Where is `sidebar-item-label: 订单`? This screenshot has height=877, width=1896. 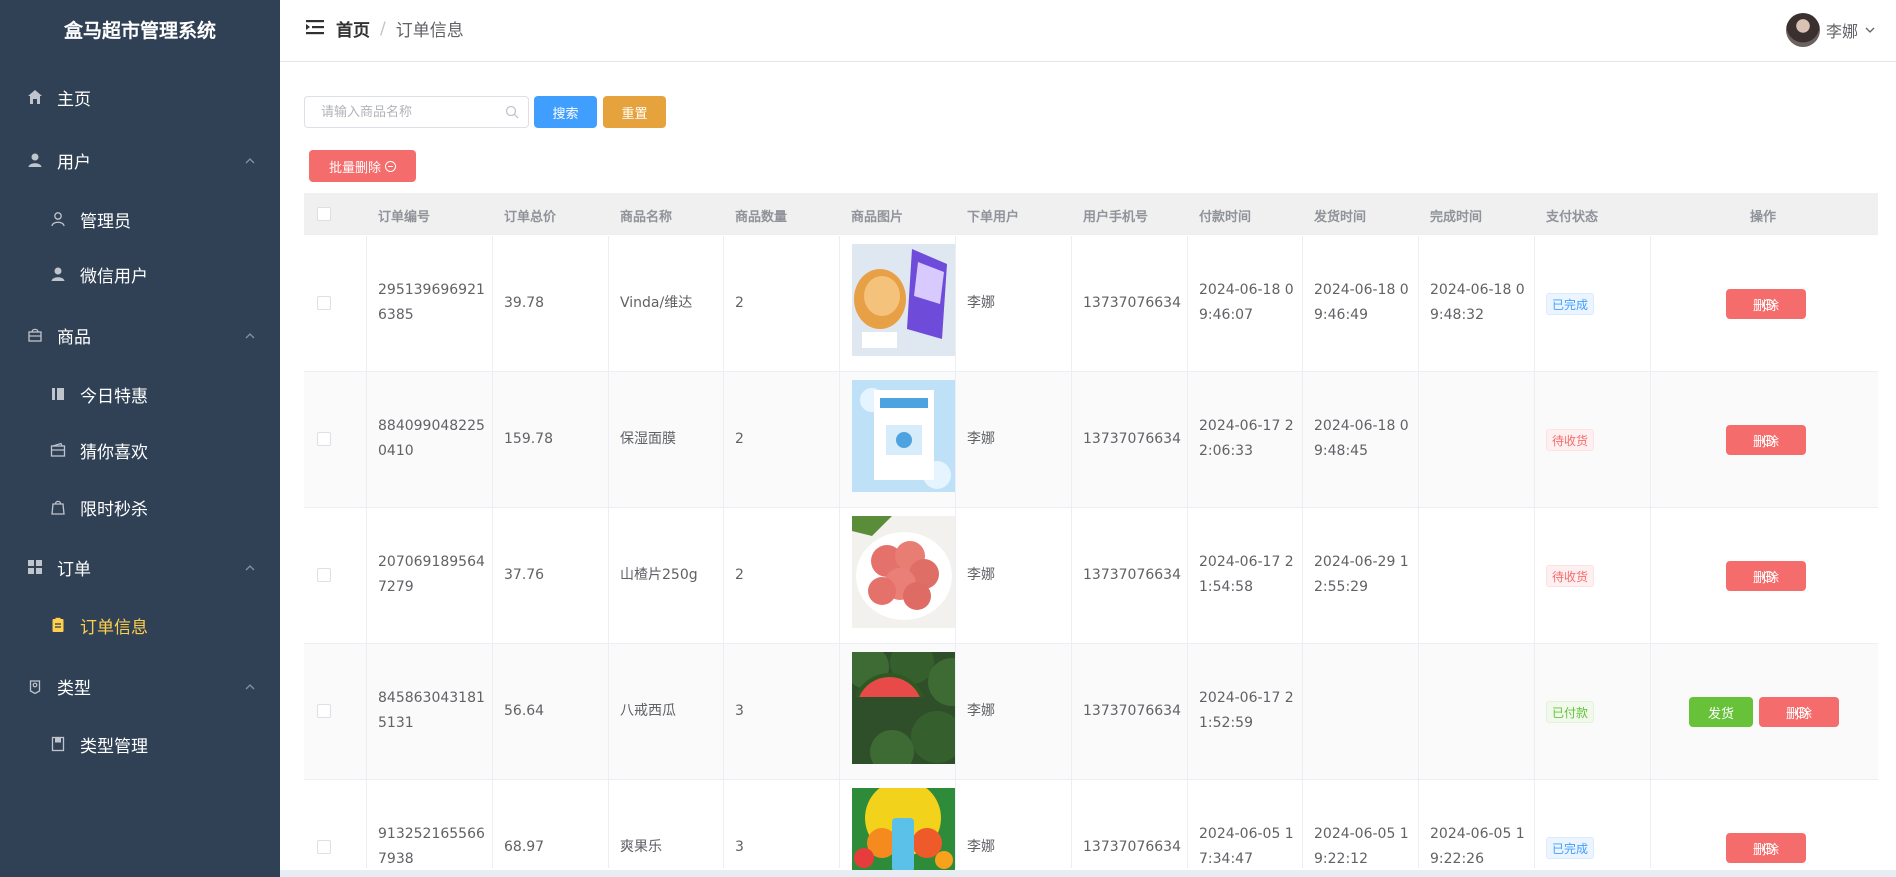 sidebar-item-label: 订单 is located at coordinates (74, 569).